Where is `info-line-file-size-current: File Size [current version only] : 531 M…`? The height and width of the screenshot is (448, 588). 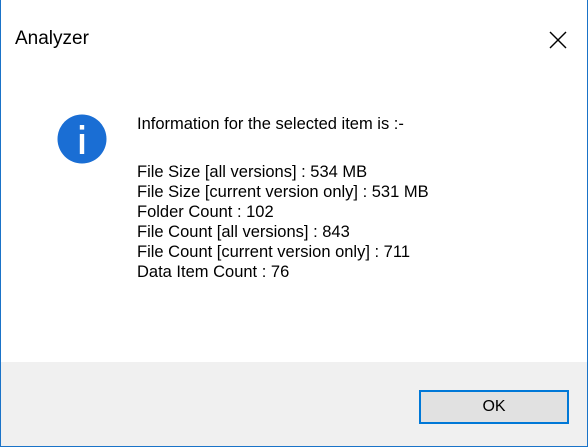
info-line-file-size-current: File Size [current version only] : 531 M… is located at coordinates (283, 192).